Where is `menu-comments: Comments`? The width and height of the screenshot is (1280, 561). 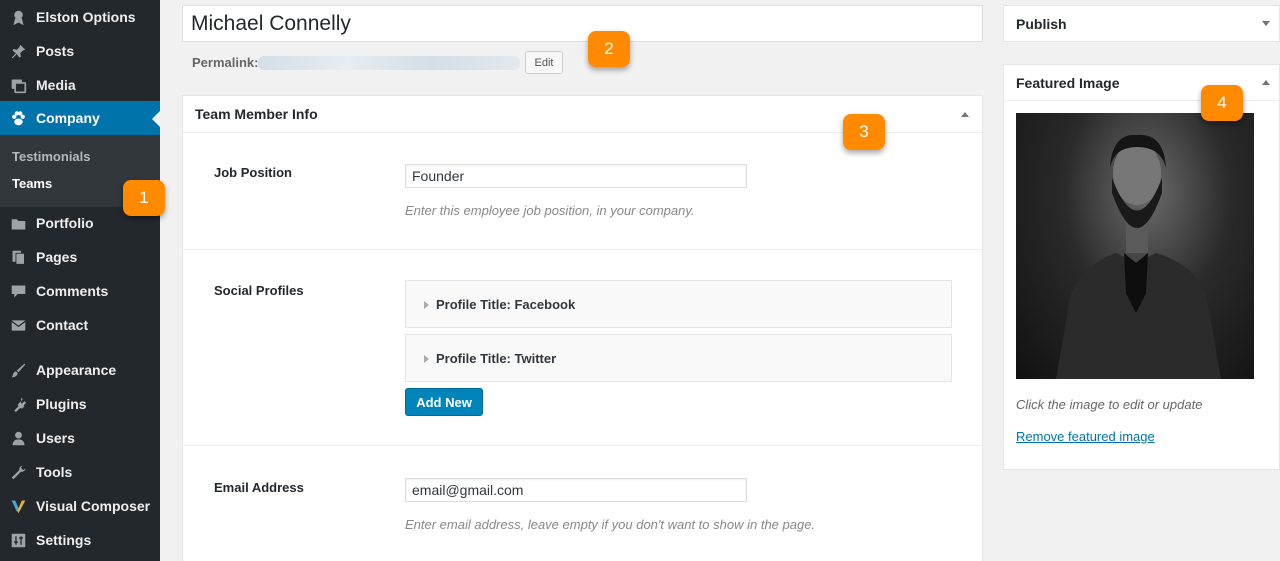 menu-comments: Comments is located at coordinates (80, 291).